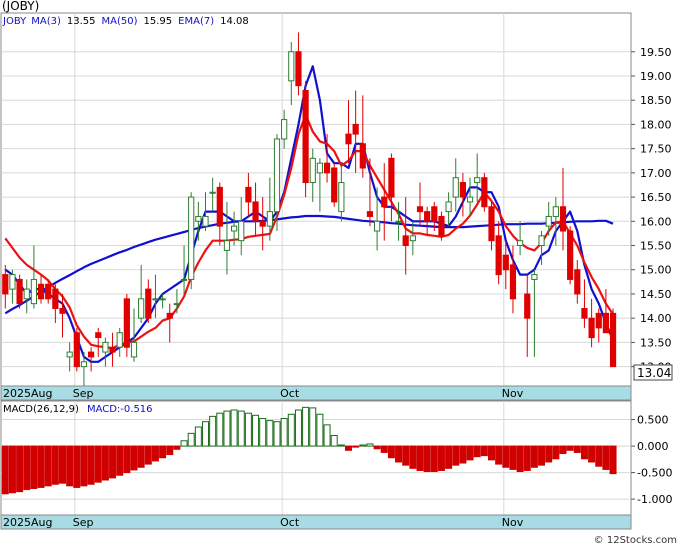 Image resolution: width=680 pixels, height=546 pixels. I want to click on last-price-label: 13.04, so click(654, 373).